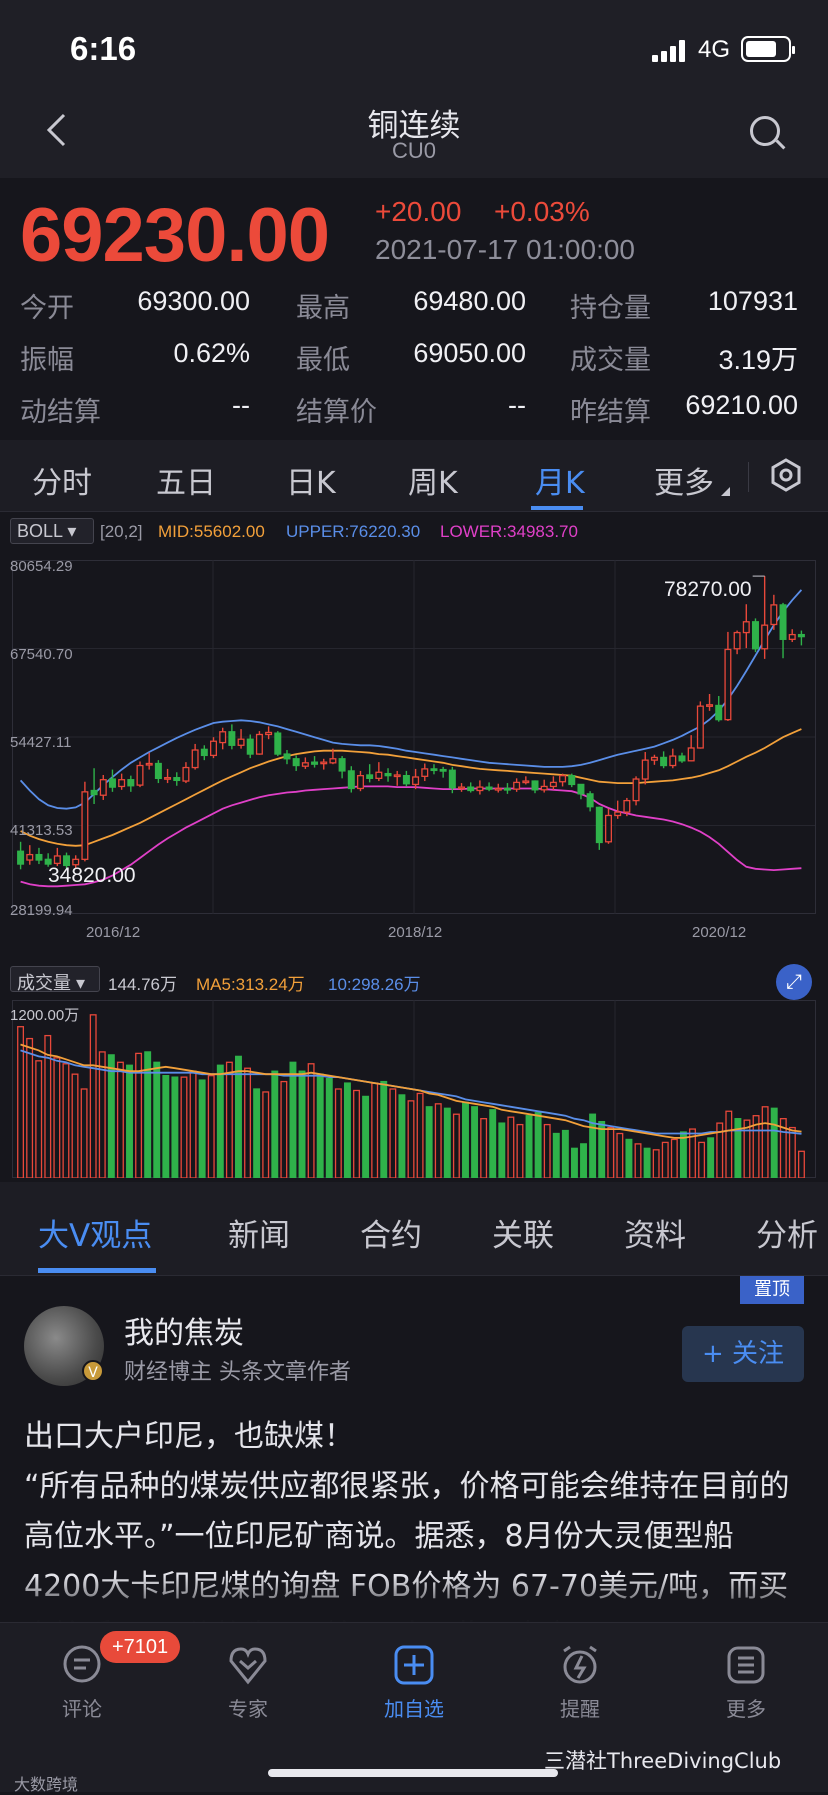 Image resolution: width=828 pixels, height=1795 pixels. Describe the element at coordinates (41, 830) in the screenshot. I see `y-tick-label: 41313.53` at that location.